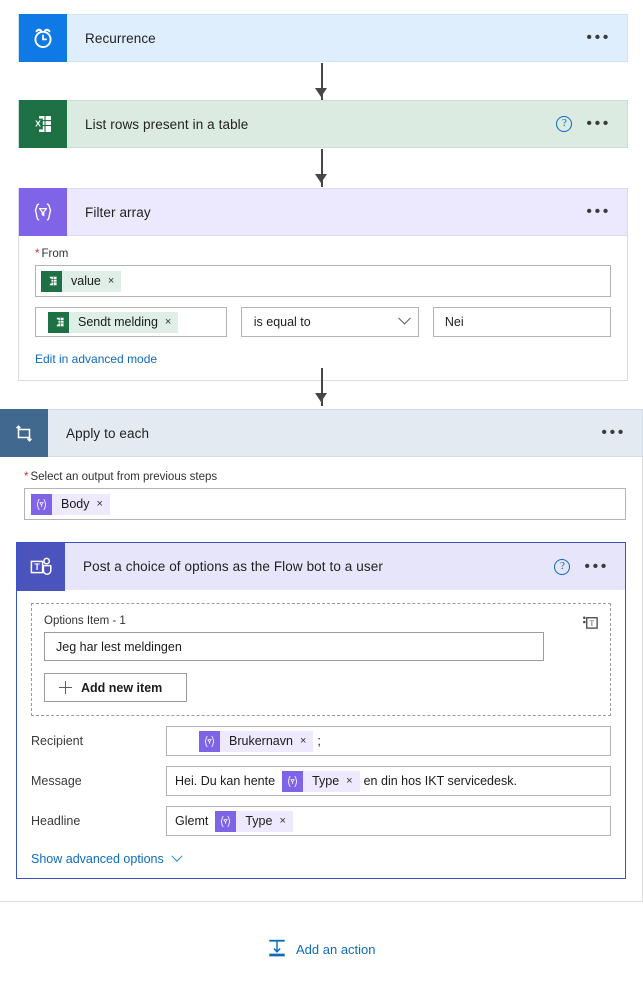  Describe the element at coordinates (167, 124) in the screenshot. I see `step-title: List rows present in a table` at that location.